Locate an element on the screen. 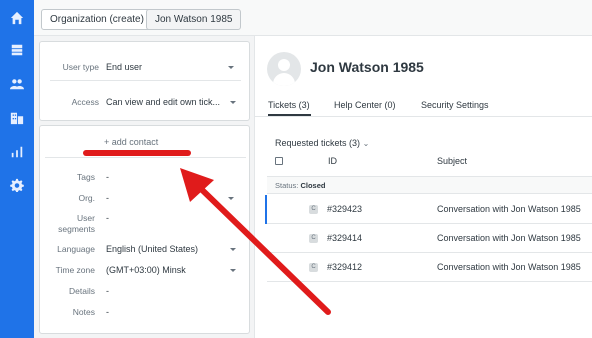 The width and height of the screenshot is (592, 338). notes-label: Notes is located at coordinates (83, 312).